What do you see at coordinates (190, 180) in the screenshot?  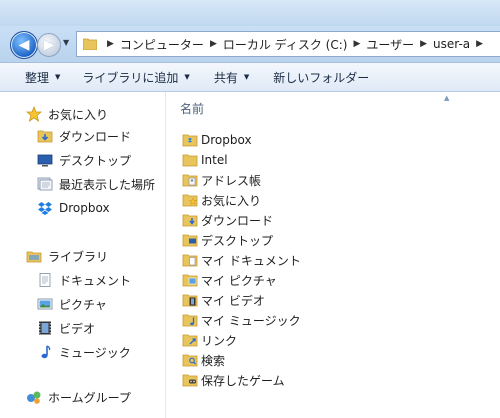 I see `contacts-folder-icon` at bounding box center [190, 180].